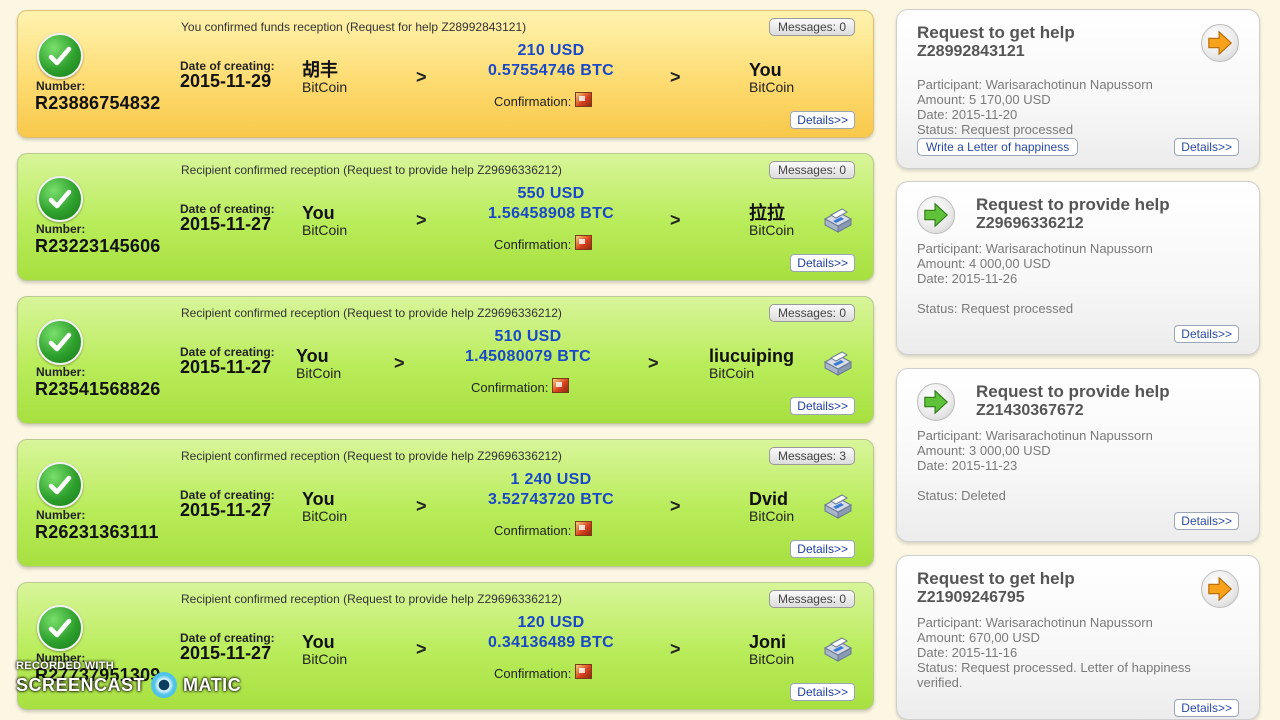 This screenshot has width=1280, height=720. What do you see at coordinates (940, 682) in the screenshot?
I see `side-status-continued: verified.` at bounding box center [940, 682].